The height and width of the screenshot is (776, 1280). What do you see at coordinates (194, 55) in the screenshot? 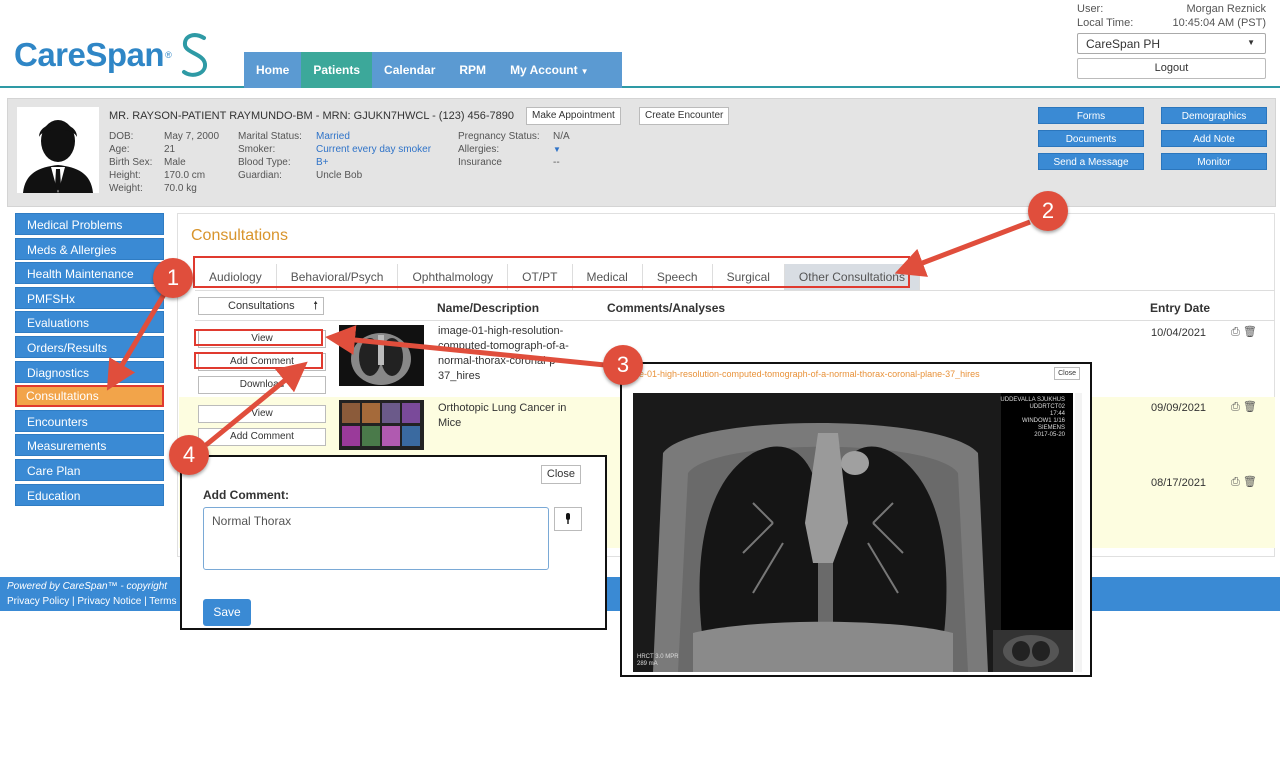
I see `carespan-s-icon` at bounding box center [194, 55].